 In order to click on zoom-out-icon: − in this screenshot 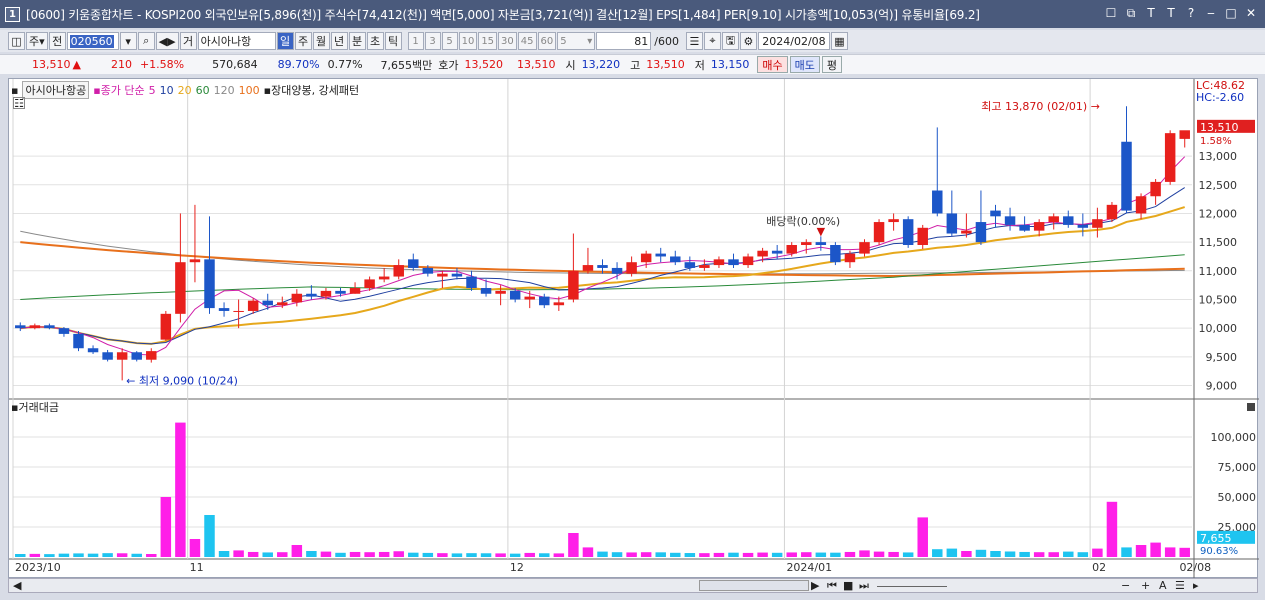, I will do `click(1125, 585)`.